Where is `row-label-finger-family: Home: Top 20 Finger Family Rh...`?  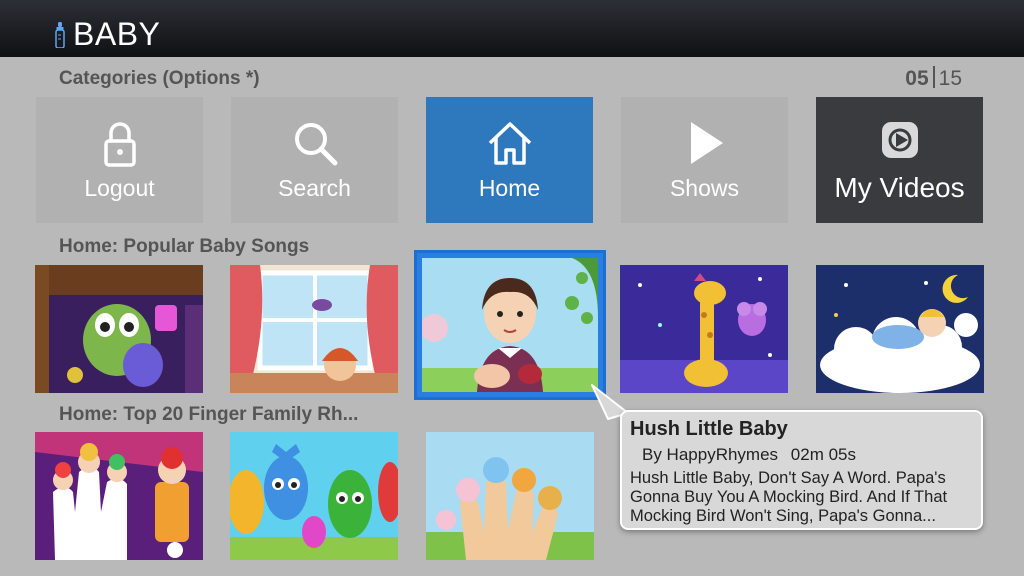 row-label-finger-family: Home: Top 20 Finger Family Rh... is located at coordinates (209, 414).